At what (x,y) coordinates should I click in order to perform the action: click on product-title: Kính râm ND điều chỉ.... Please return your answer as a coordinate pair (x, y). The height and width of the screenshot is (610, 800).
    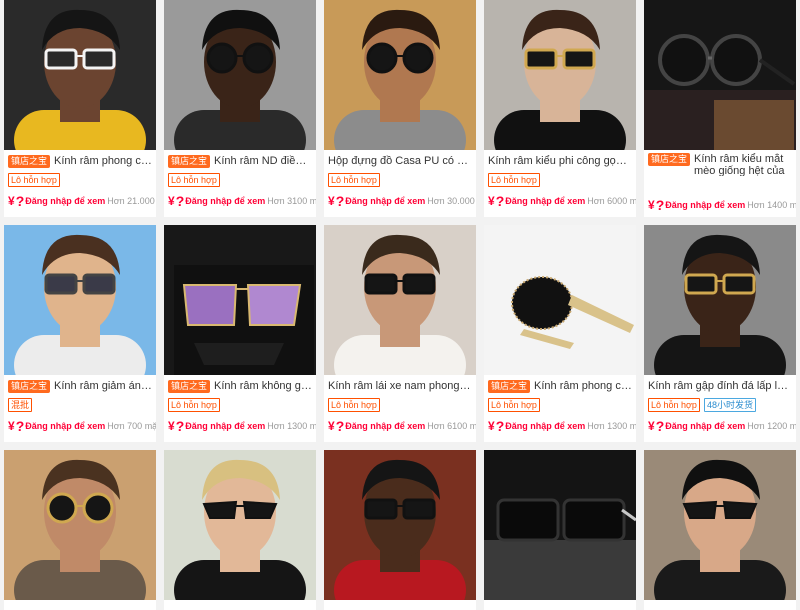
    Looking at the image, I should click on (263, 161).